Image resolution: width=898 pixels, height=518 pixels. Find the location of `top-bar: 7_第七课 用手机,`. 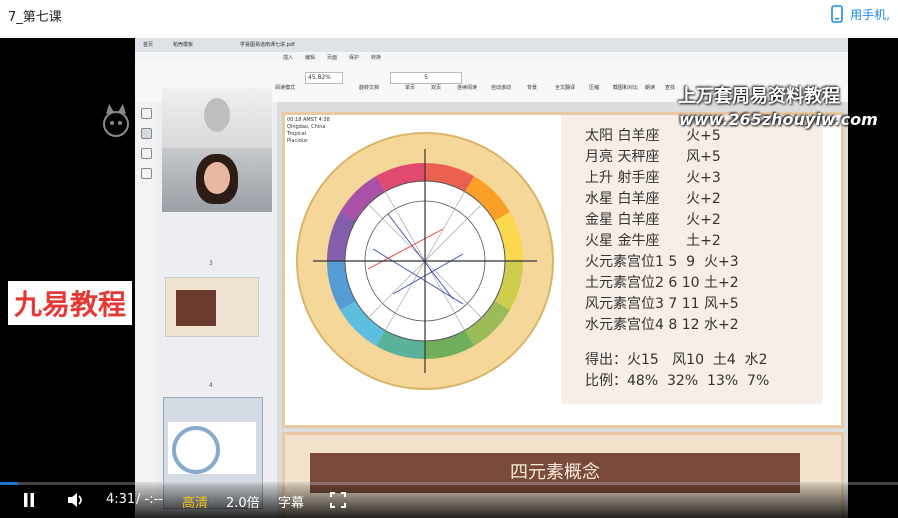

top-bar: 7_第七课 用手机, is located at coordinates (449, 15).